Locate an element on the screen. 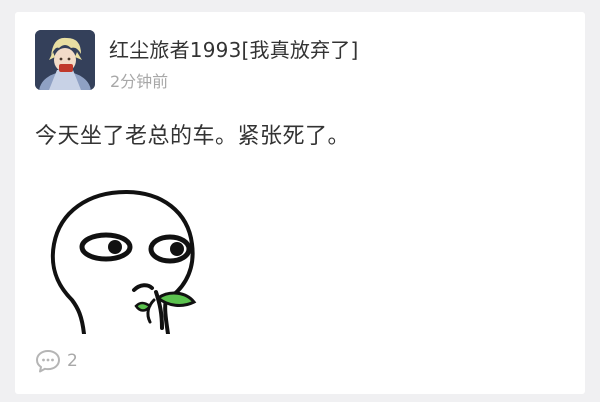  comment-button: 2 is located at coordinates (56, 361).